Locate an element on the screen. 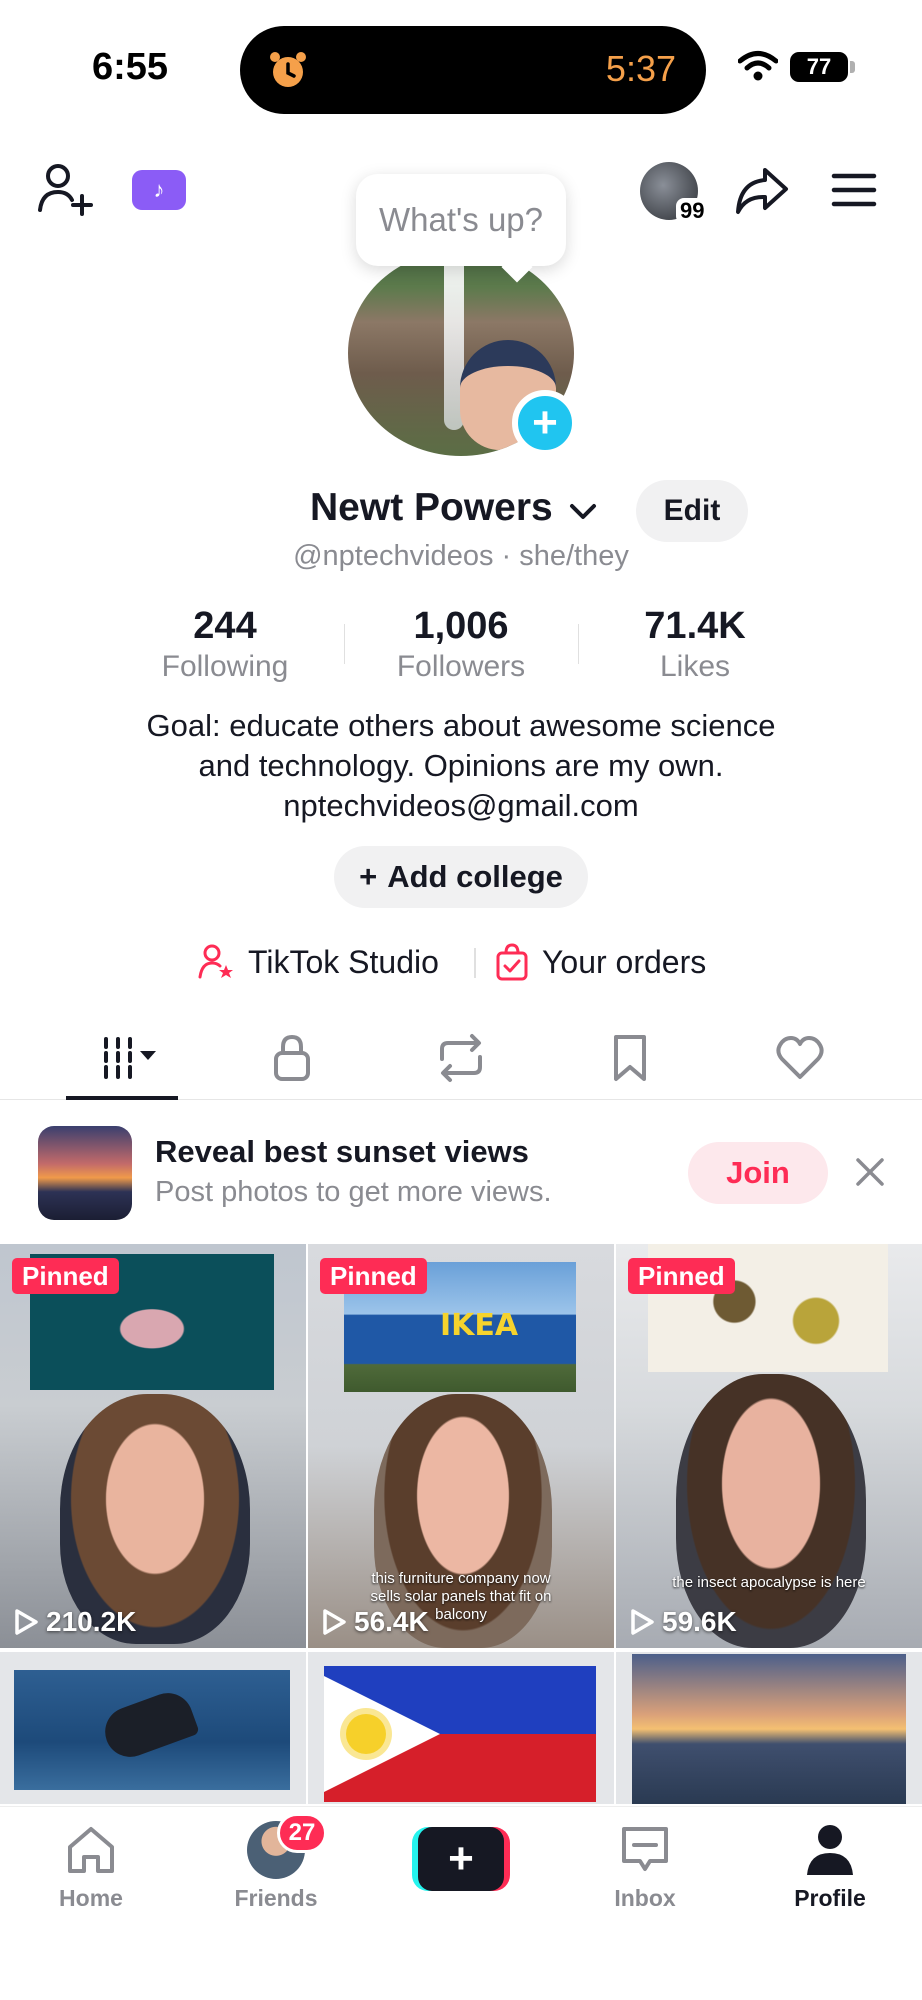  stat-likes: 71.4K Likes is located at coordinates (695, 645).